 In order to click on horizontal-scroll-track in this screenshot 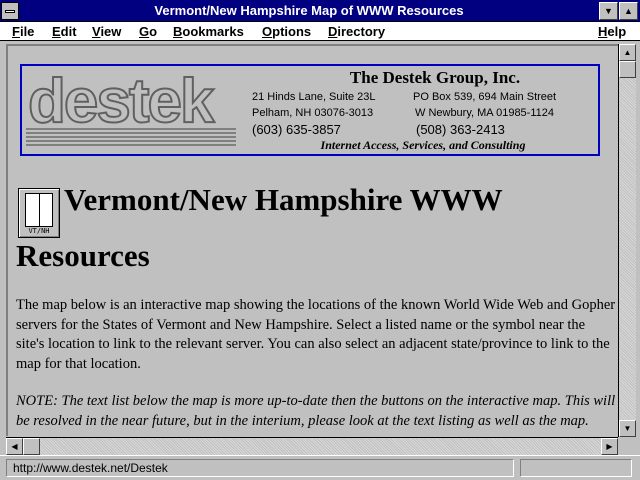, I will do `click(312, 446)`.